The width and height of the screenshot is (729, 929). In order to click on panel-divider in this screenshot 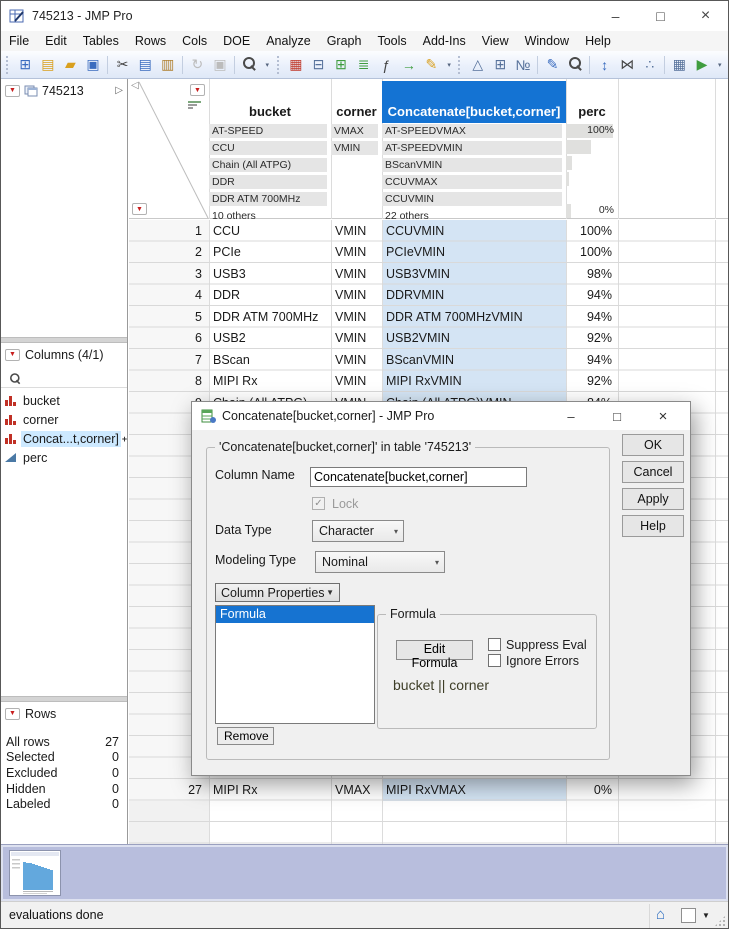, I will do `click(64, 340)`.